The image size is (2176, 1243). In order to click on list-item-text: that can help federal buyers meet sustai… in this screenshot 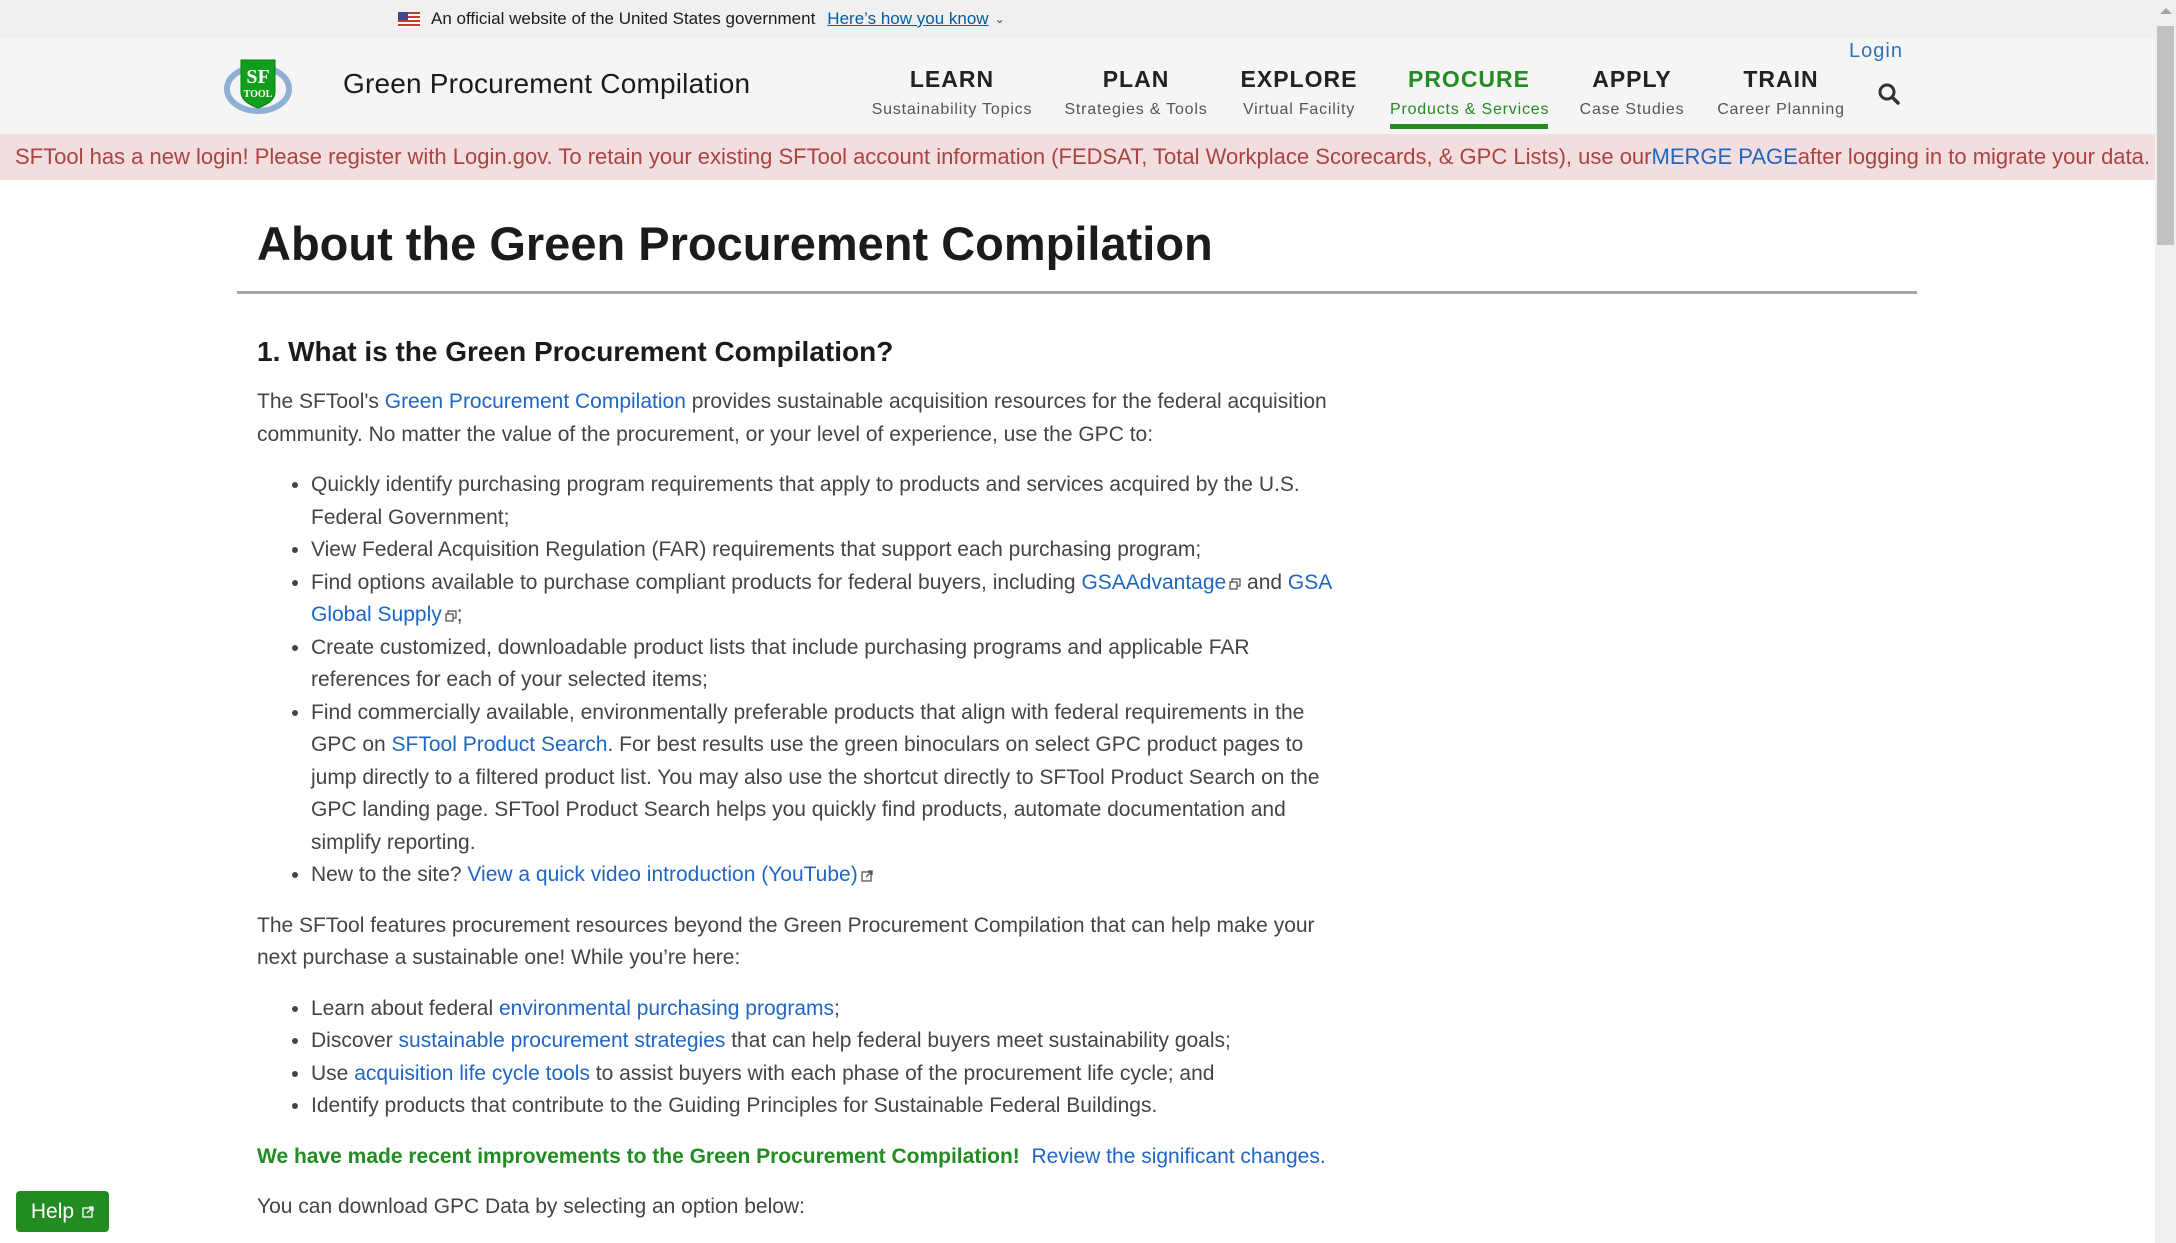, I will do `click(978, 1040)`.